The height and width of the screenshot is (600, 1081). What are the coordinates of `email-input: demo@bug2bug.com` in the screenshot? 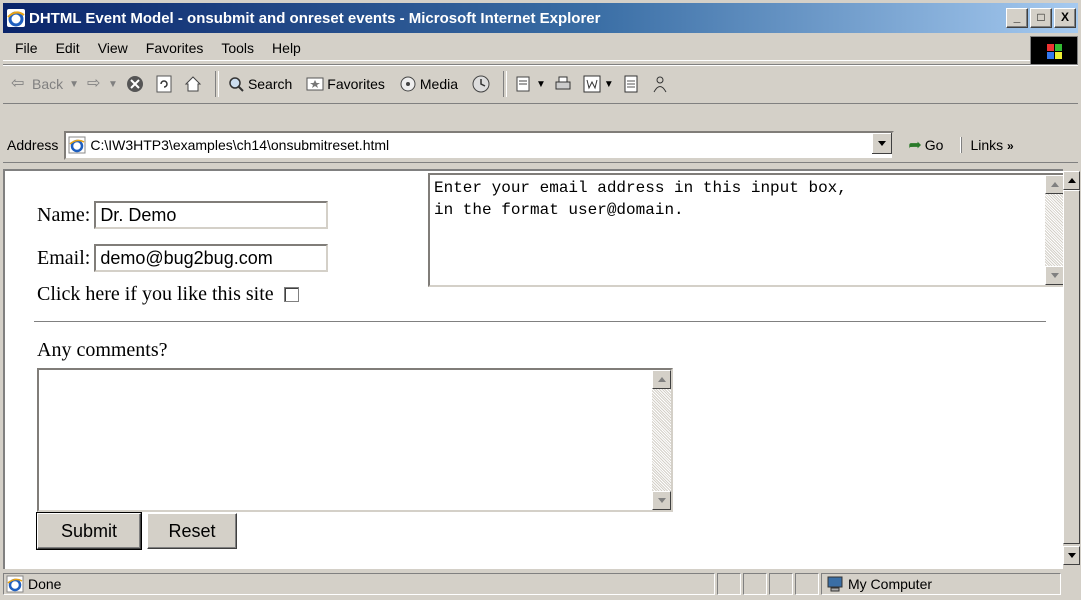 It's located at (211, 258).